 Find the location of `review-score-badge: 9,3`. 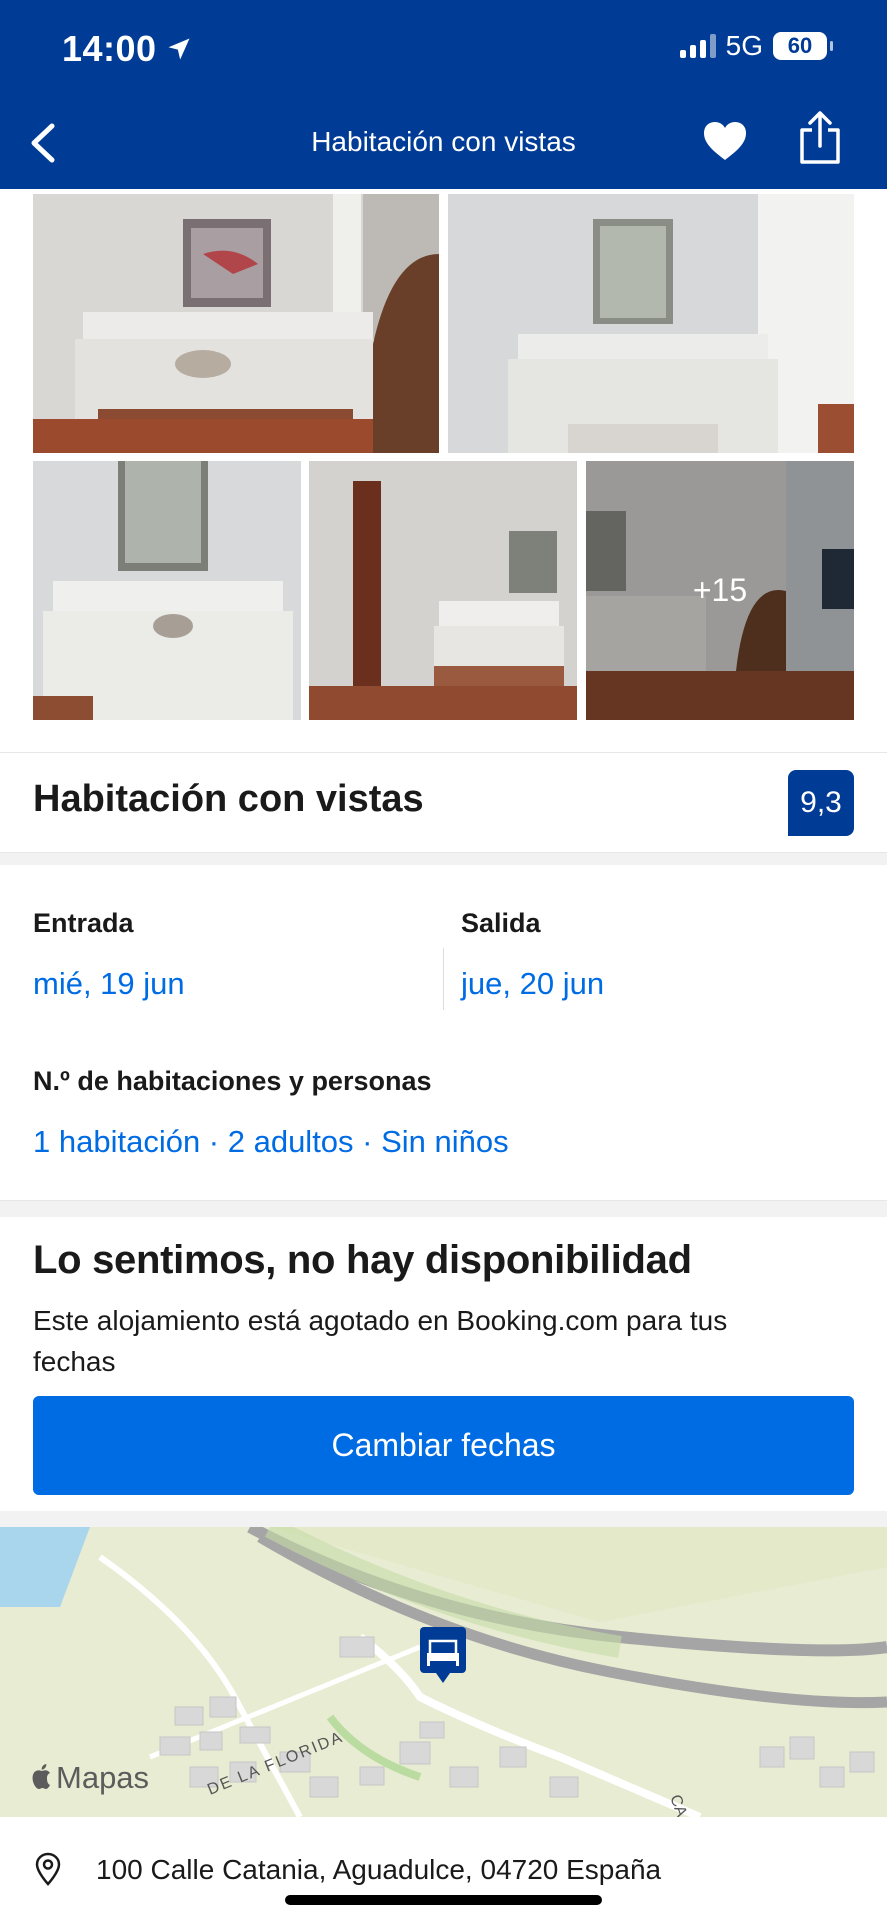

review-score-badge: 9,3 is located at coordinates (821, 803).